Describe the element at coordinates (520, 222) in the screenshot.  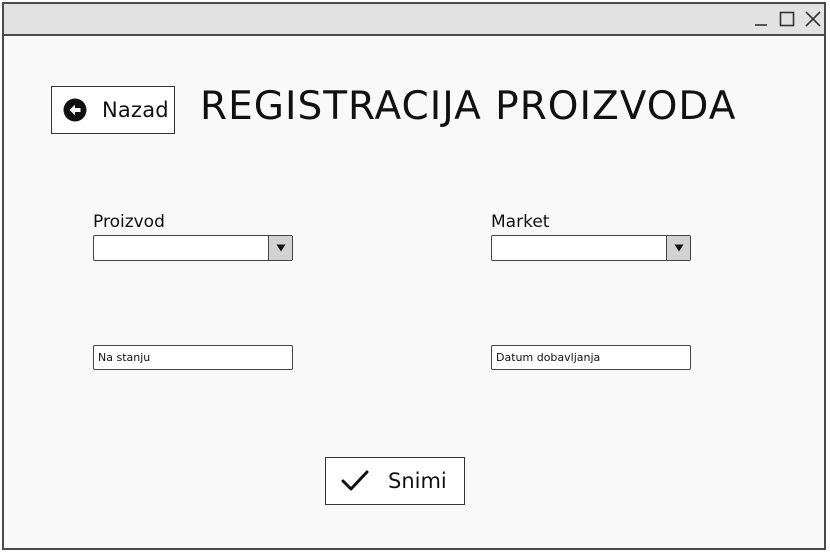
I see `market-label: Market` at that location.